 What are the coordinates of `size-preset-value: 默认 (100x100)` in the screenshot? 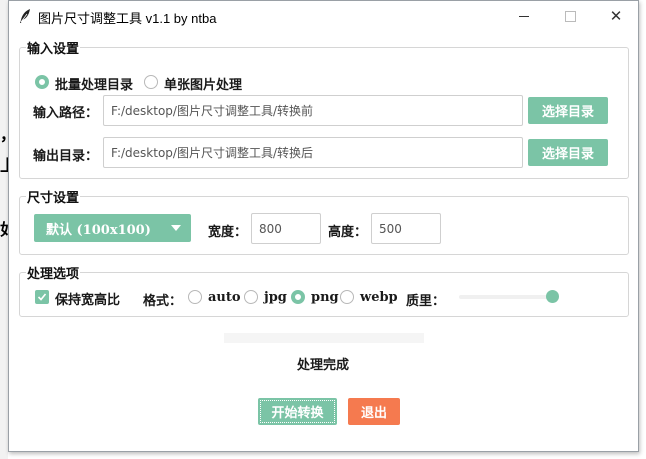 It's located at (98, 230).